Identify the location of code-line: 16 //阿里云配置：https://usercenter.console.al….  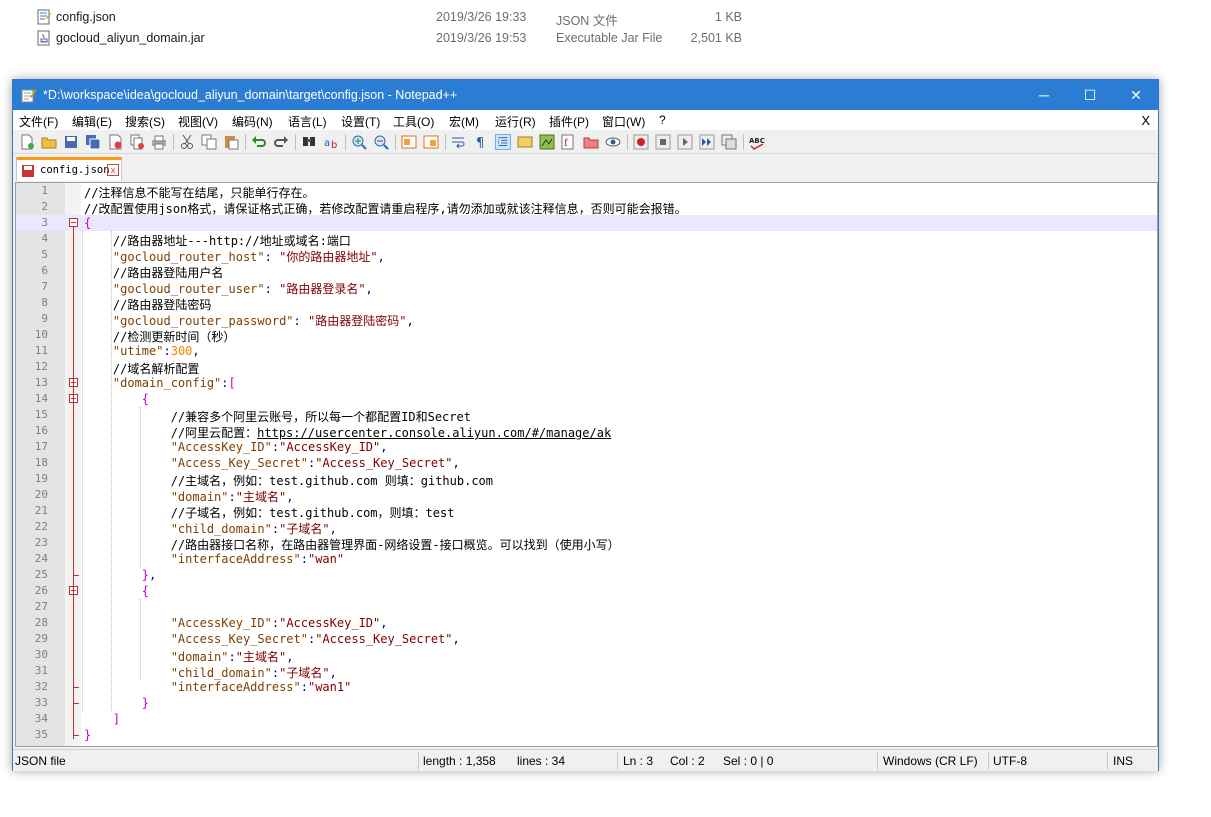
(586, 431).